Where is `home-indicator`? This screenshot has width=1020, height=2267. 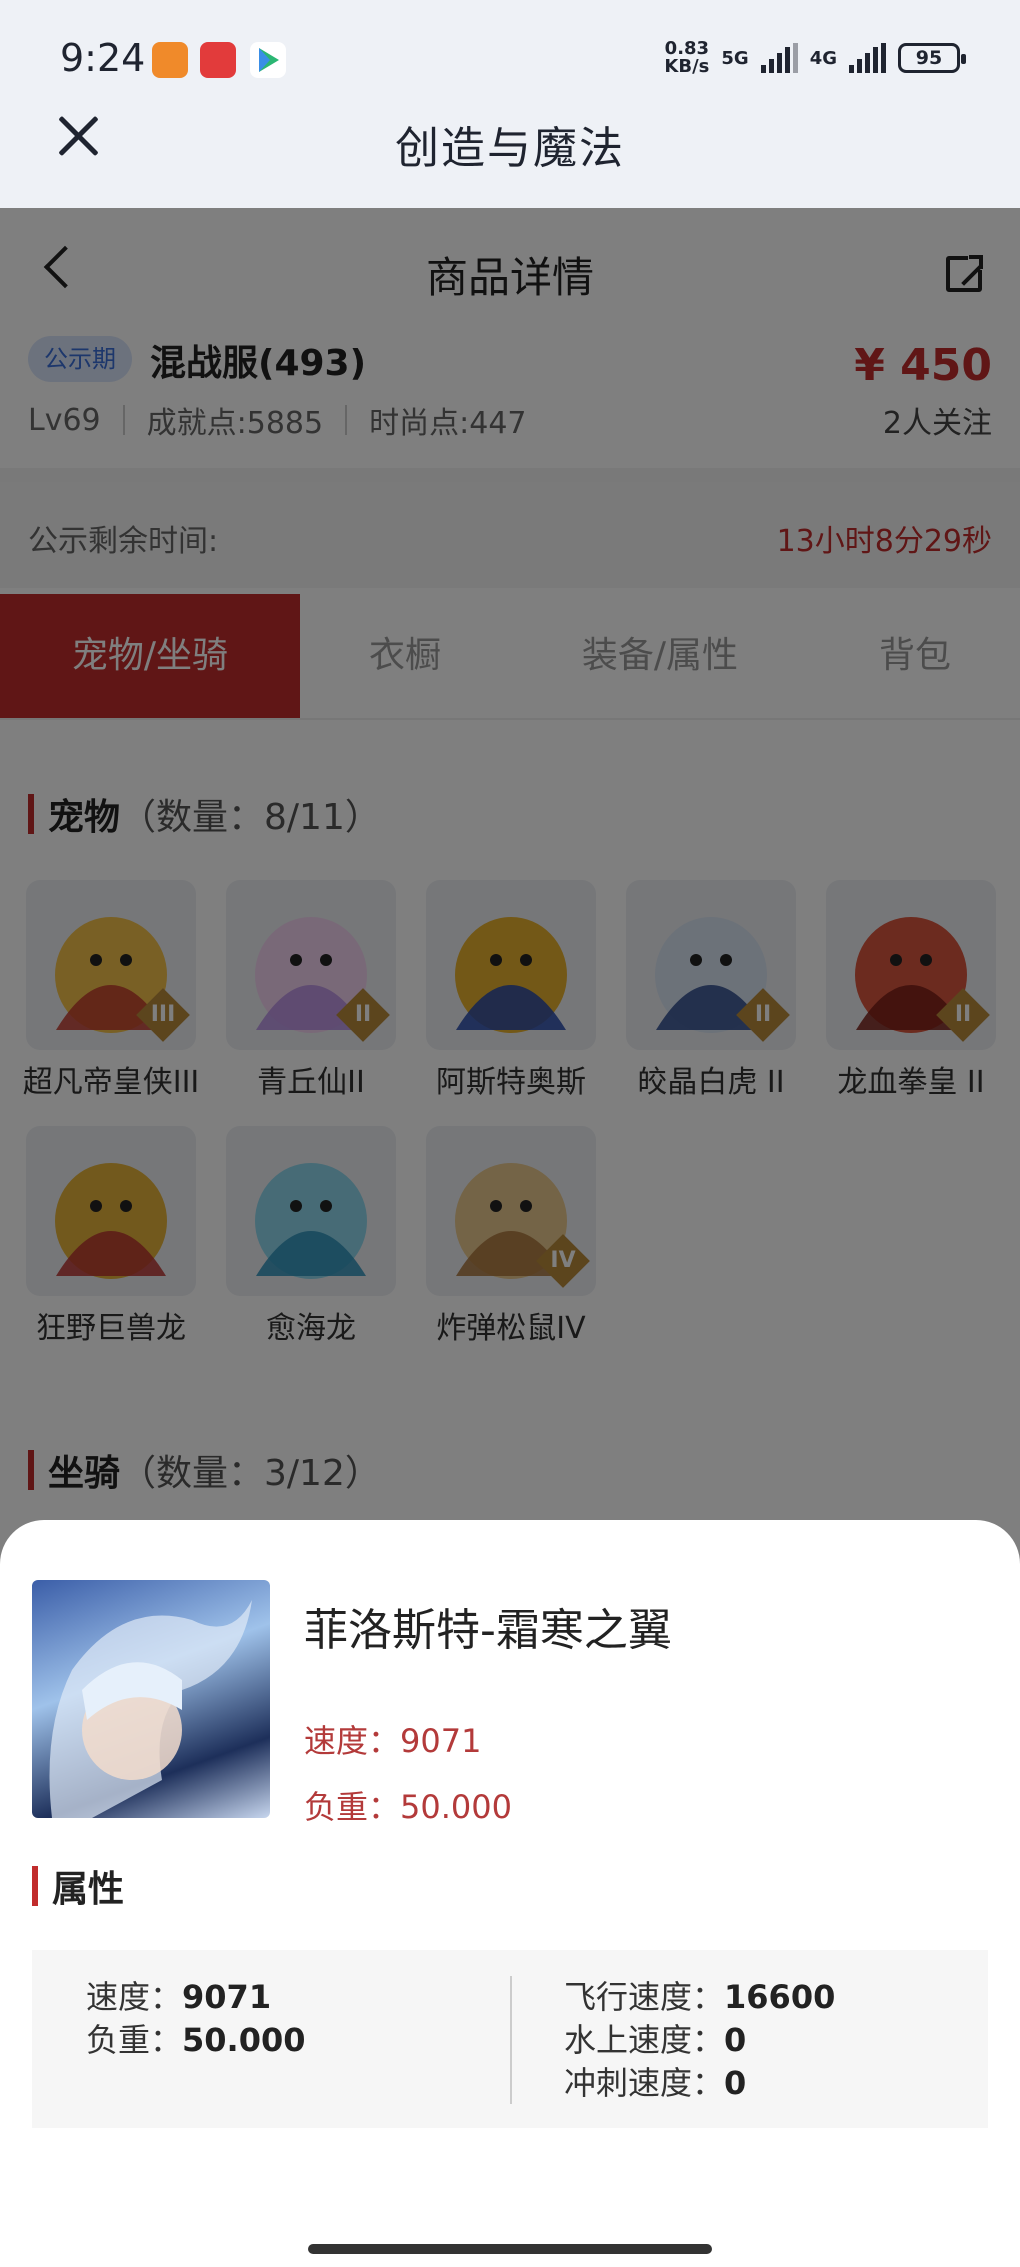 home-indicator is located at coordinates (510, 2249).